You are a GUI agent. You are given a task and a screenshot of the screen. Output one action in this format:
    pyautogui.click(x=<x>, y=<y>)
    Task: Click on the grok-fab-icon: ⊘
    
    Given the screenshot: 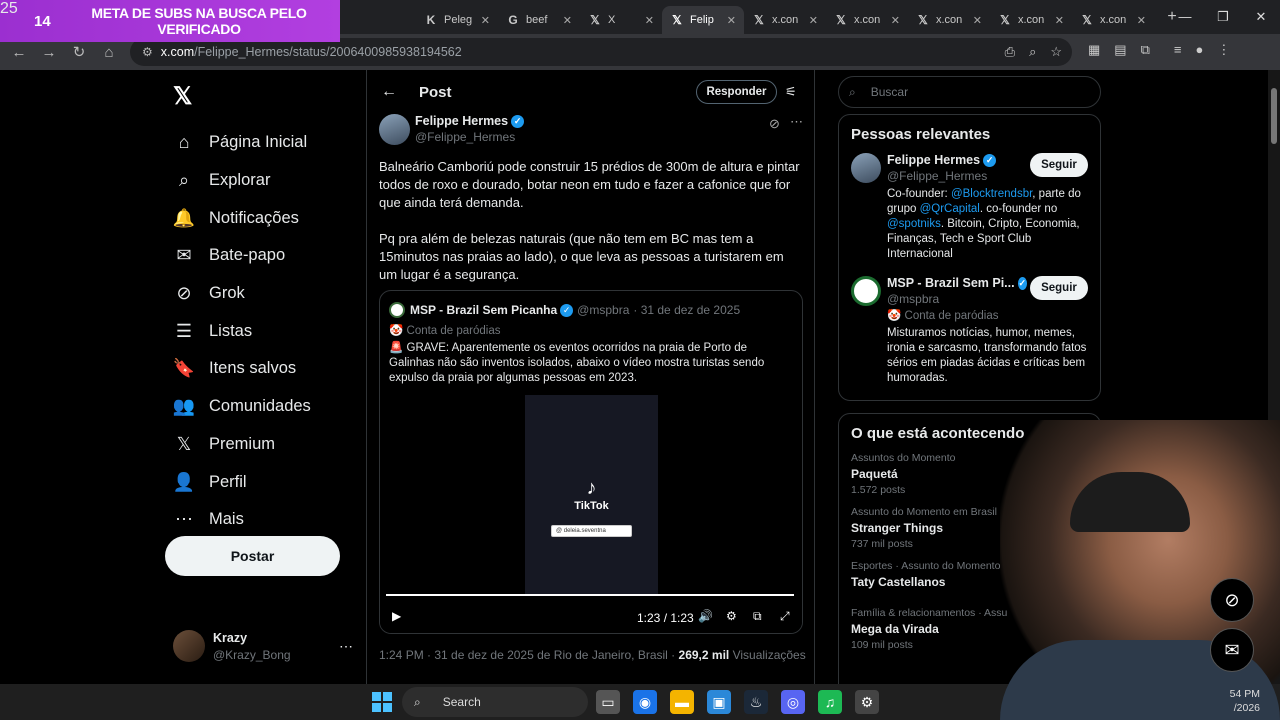 What is the action you would take?
    pyautogui.click(x=1232, y=600)
    